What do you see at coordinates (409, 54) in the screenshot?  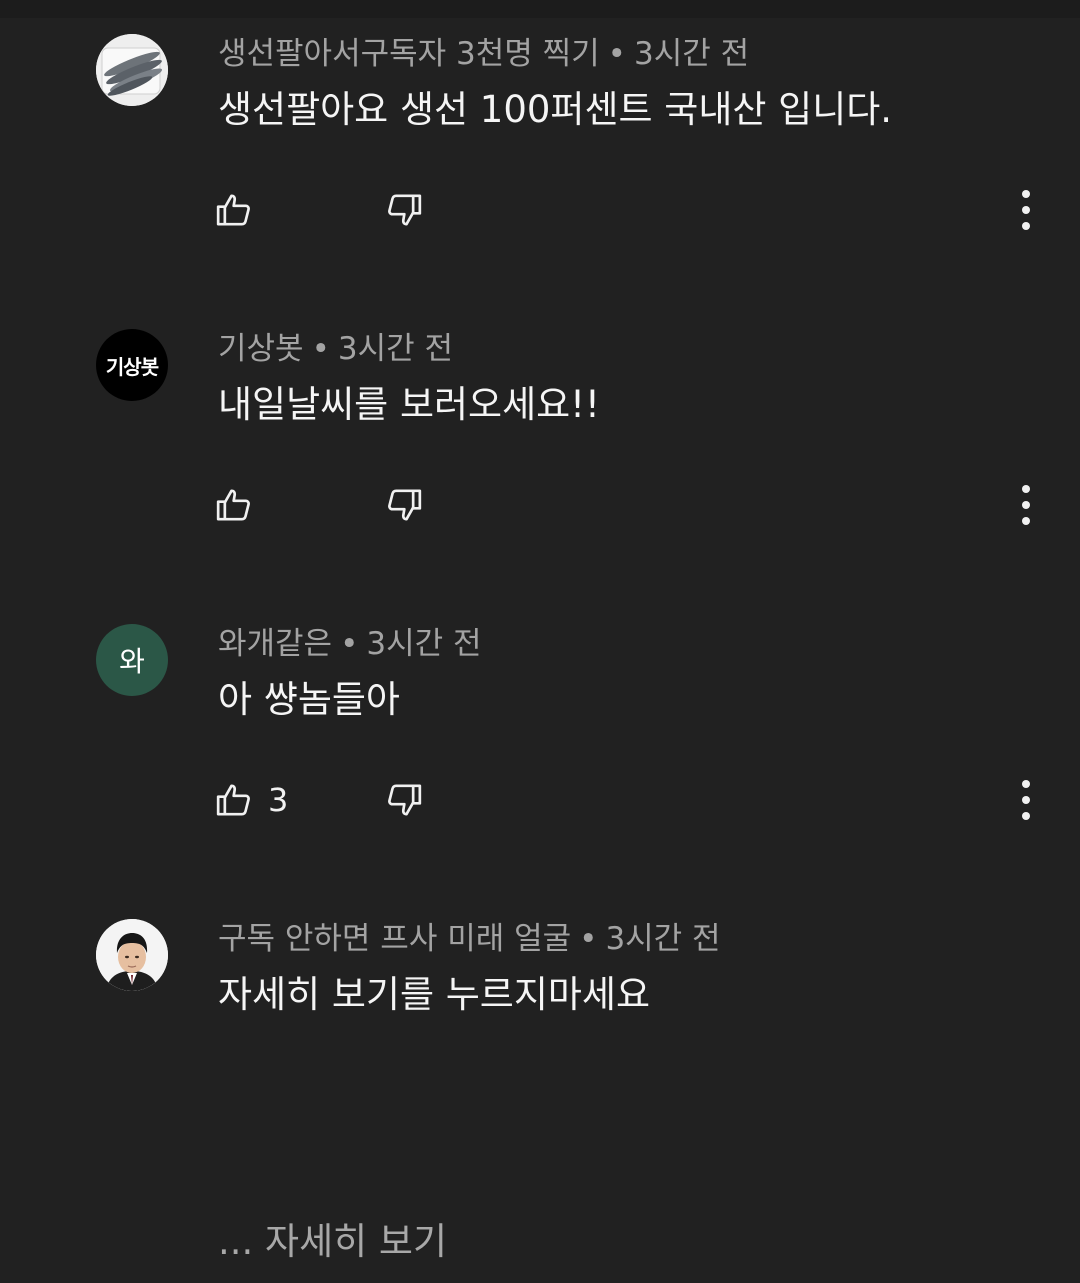 I see `author-name: 생선팔아서구독자 3천명 찍기` at bounding box center [409, 54].